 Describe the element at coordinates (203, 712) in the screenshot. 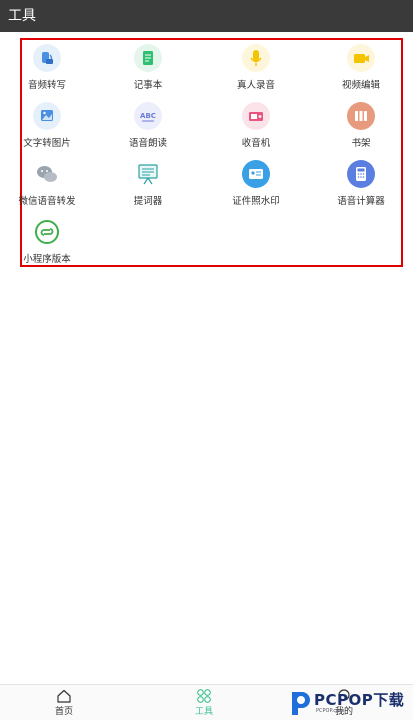

I see `nav-tools-label: 工具` at that location.